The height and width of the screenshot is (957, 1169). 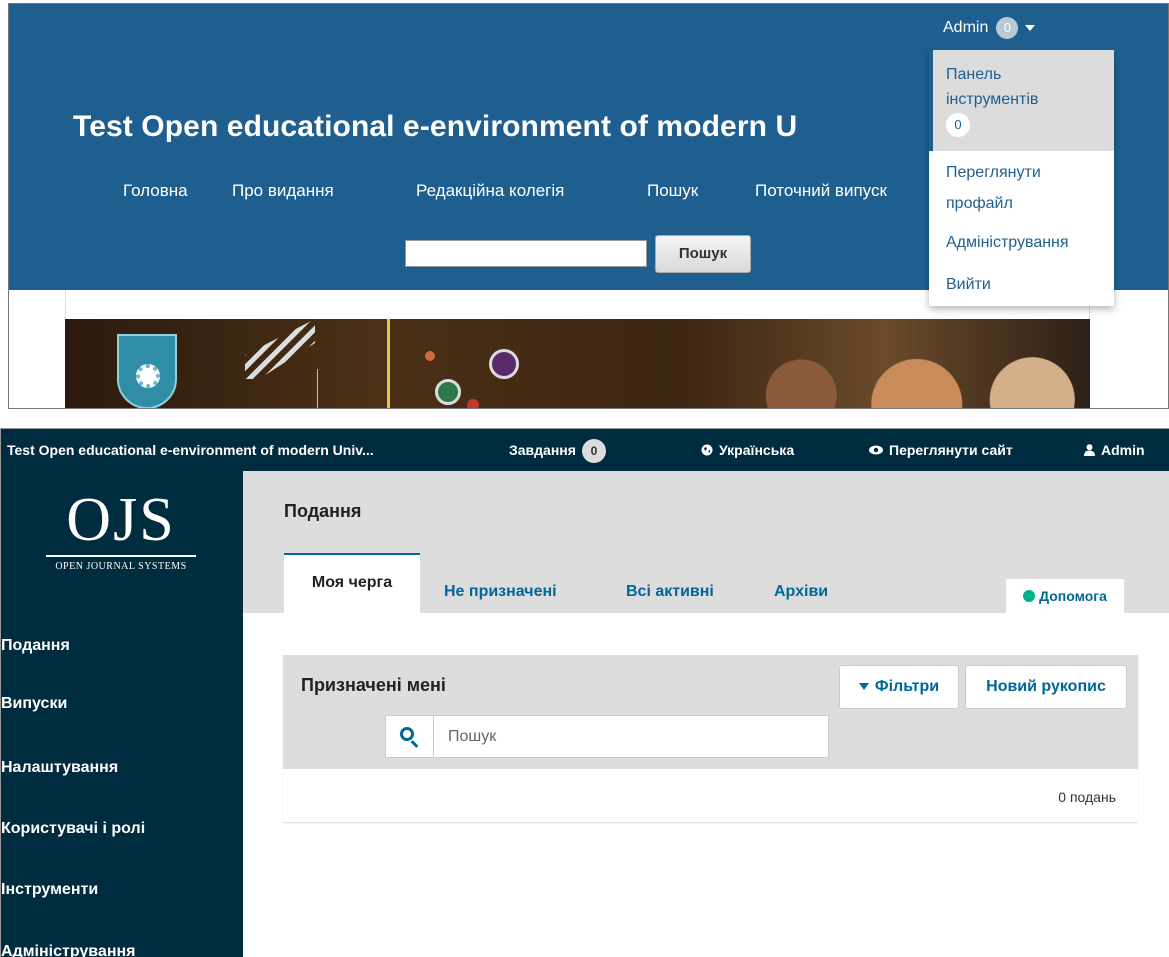 I want to click on chevron-down-icon, so click(x=1030, y=28).